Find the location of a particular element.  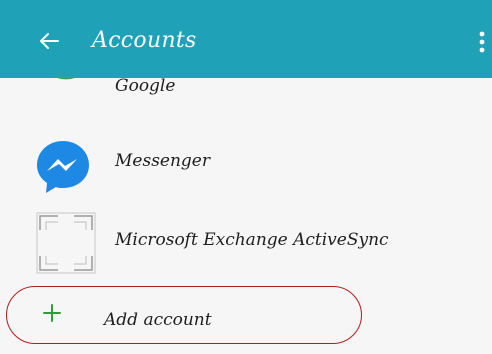

messenger-icon is located at coordinates (63, 167).